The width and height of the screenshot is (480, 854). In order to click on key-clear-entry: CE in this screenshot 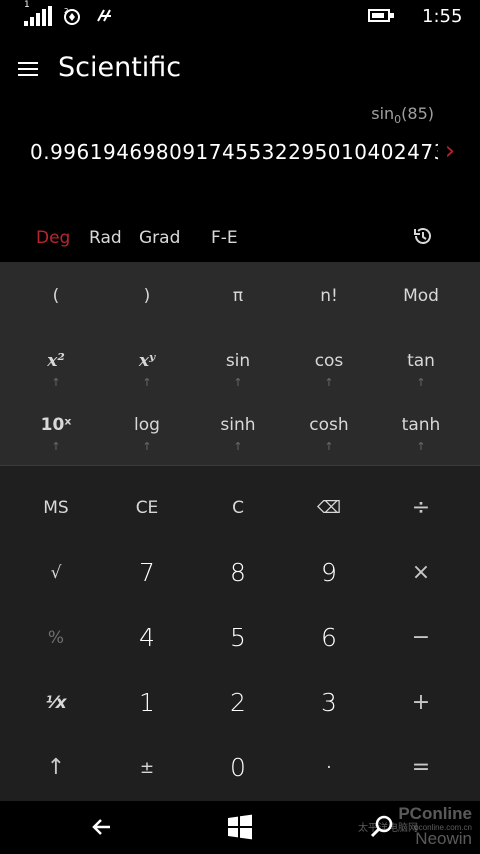, I will do `click(147, 508)`.